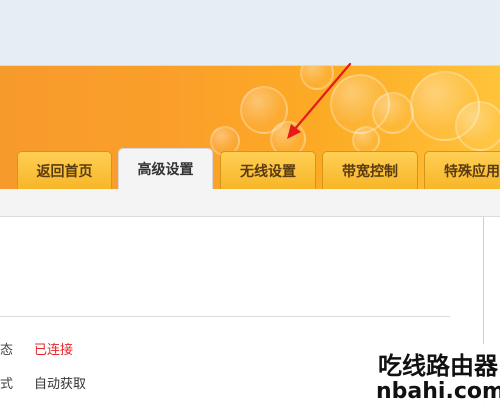 The width and height of the screenshot is (500, 409). Describe the element at coordinates (462, 170) in the screenshot. I see `tab-special-apps: 特殊应用` at that location.